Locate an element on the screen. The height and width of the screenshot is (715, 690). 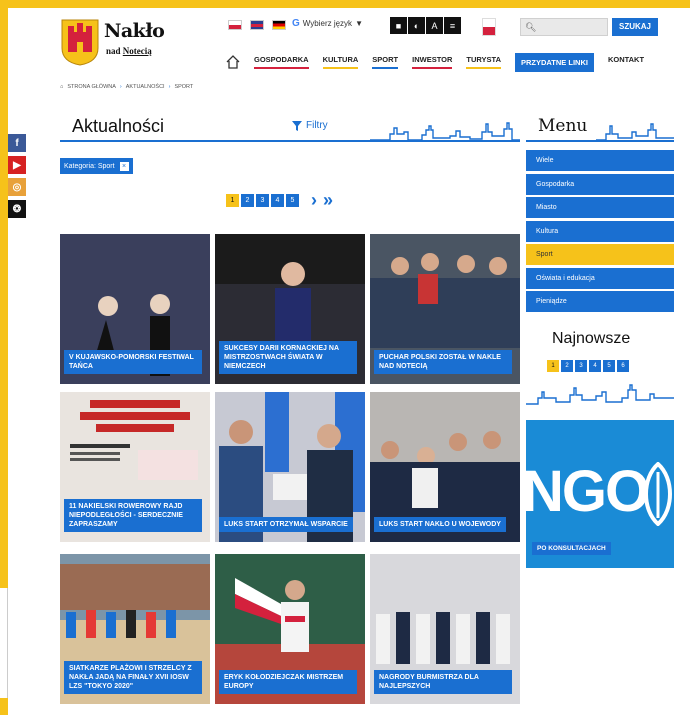
english-flag-icon is located at coordinates (257, 25).